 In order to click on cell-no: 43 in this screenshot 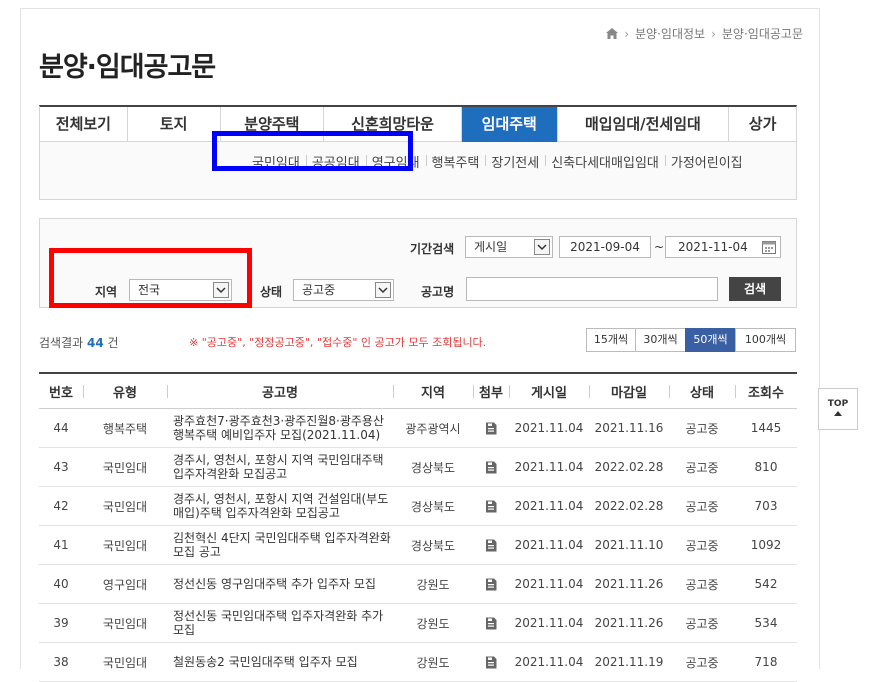, I will do `click(61, 467)`.